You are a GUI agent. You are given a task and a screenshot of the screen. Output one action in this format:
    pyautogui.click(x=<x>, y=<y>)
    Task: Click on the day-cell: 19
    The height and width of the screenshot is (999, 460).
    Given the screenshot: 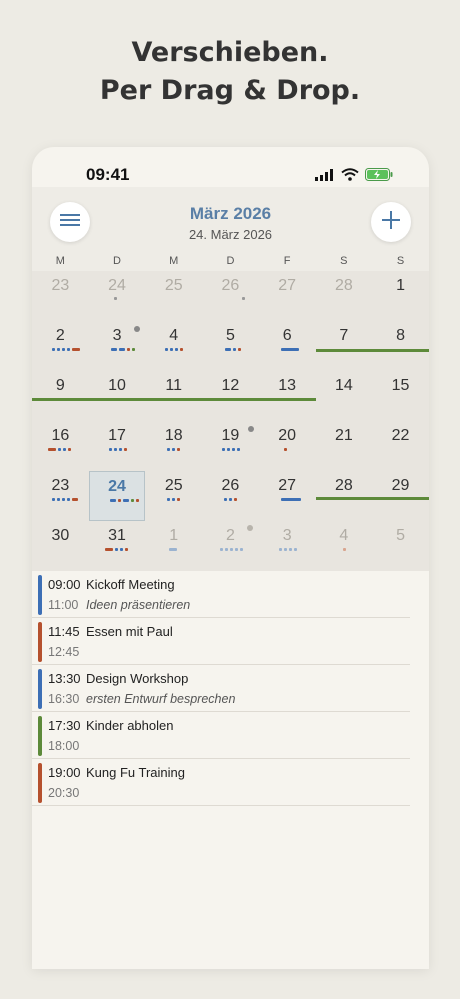 What is the action you would take?
    pyautogui.click(x=230, y=446)
    